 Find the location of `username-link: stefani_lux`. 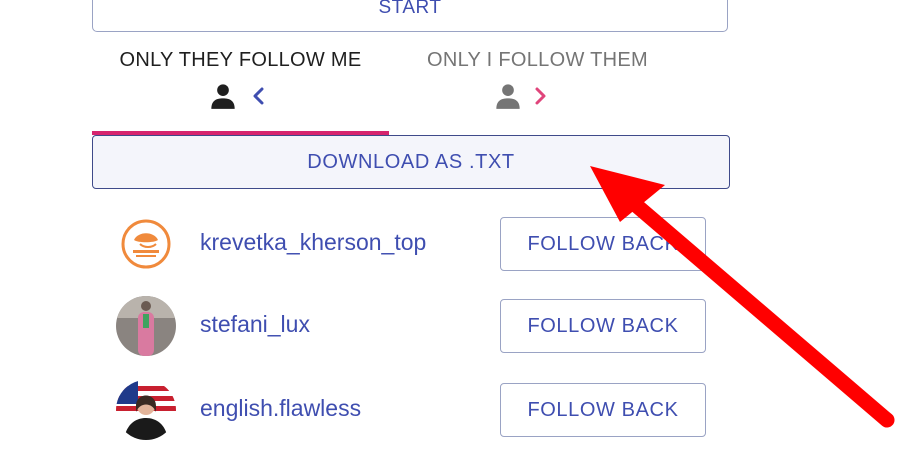

username-link: stefani_lux is located at coordinates (255, 324).